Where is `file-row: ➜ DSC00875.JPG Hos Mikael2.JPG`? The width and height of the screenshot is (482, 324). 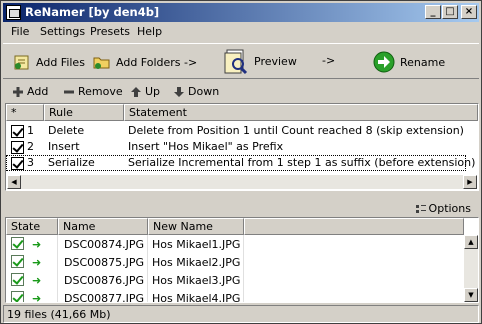 file-row: ➜ DSC00875.JPG Hos Mikael2.JPG is located at coordinates (235, 262).